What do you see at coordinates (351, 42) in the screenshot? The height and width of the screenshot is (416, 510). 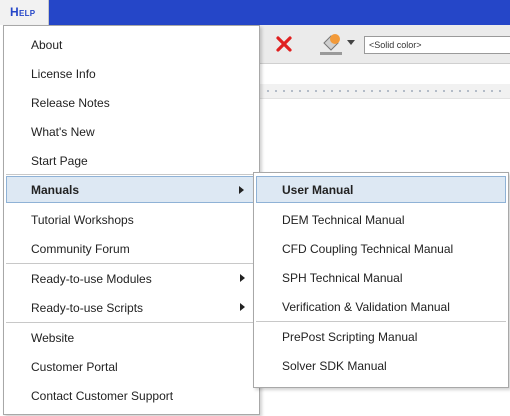 I see `chevron-down-icon` at bounding box center [351, 42].